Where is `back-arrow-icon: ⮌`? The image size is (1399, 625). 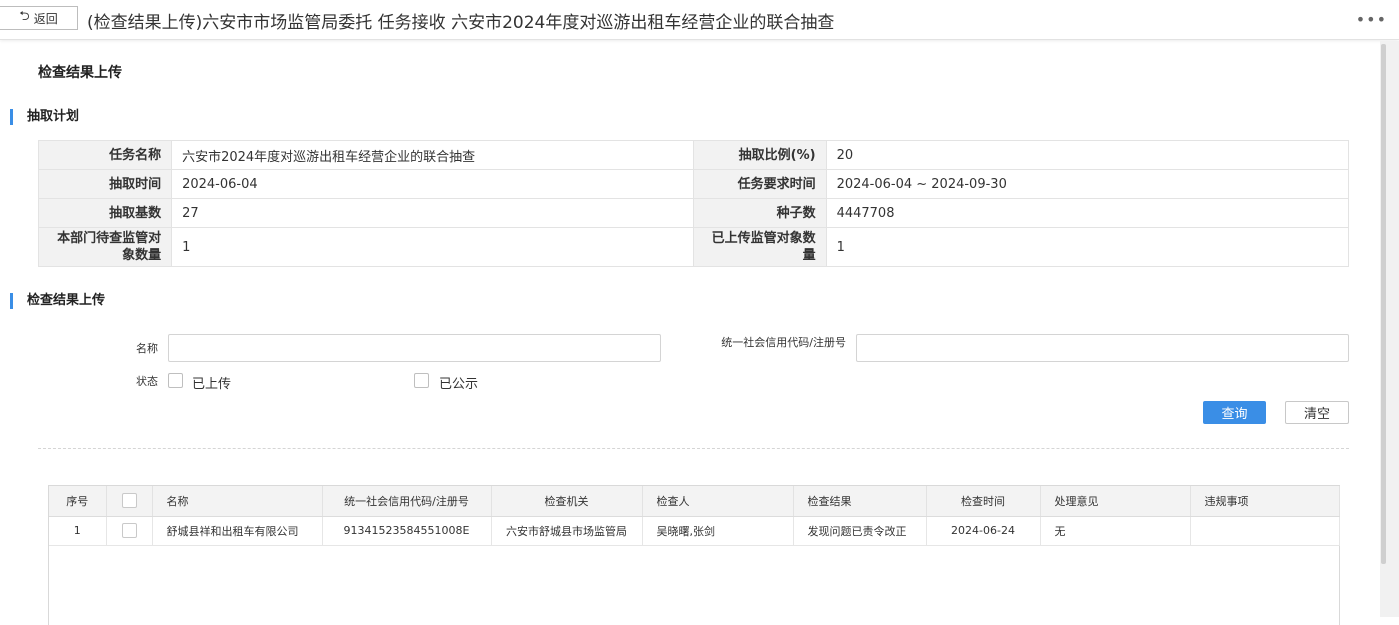
back-arrow-icon: ⮌ is located at coordinates (24, 15).